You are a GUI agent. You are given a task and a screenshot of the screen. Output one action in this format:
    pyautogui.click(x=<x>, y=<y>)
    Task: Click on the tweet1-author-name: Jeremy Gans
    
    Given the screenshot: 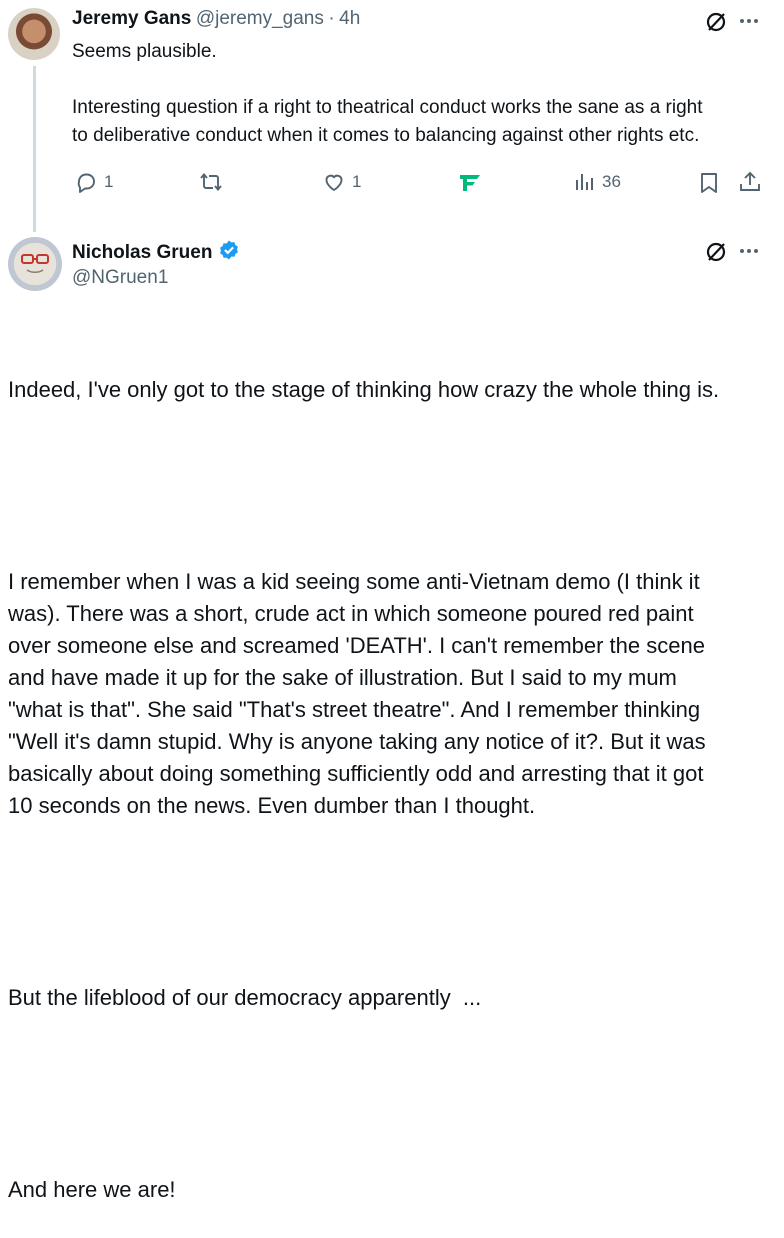 What is the action you would take?
    pyautogui.click(x=131, y=18)
    